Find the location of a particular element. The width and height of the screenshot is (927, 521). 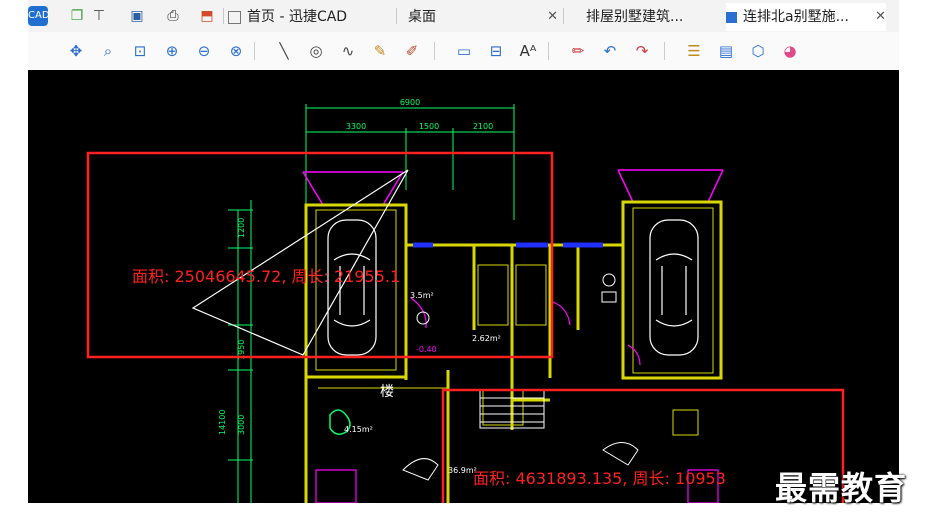

save-icon: ▣ is located at coordinates (137, 16).